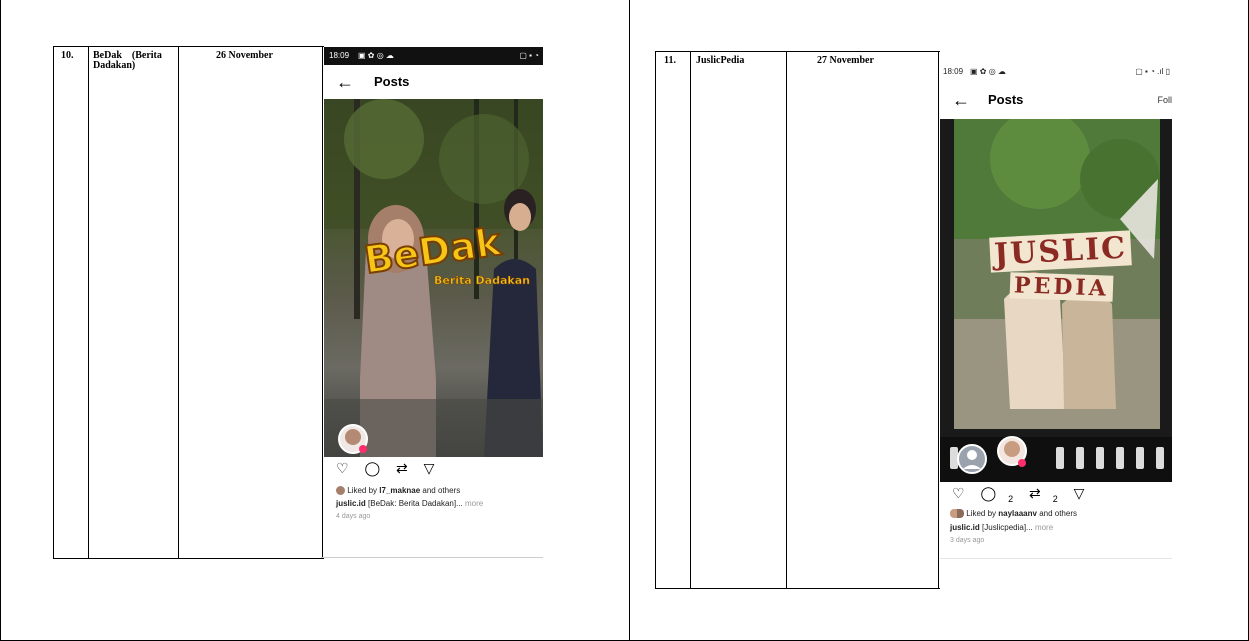 The height and width of the screenshot is (641, 1249). What do you see at coordinates (1060, 251) in the screenshot?
I see `juslic-overlay-line1: JUSLIC` at bounding box center [1060, 251].